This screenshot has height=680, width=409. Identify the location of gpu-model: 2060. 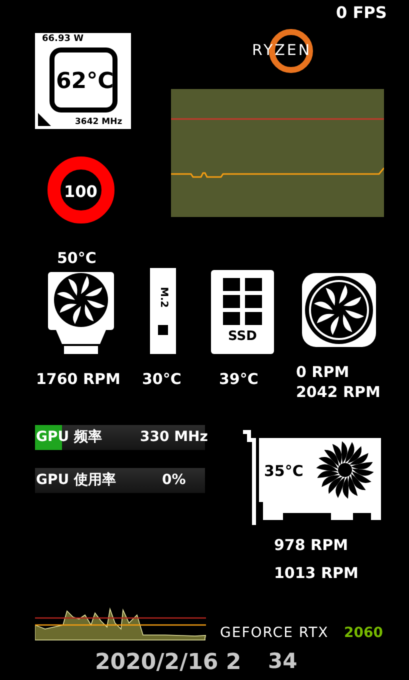
(363, 633).